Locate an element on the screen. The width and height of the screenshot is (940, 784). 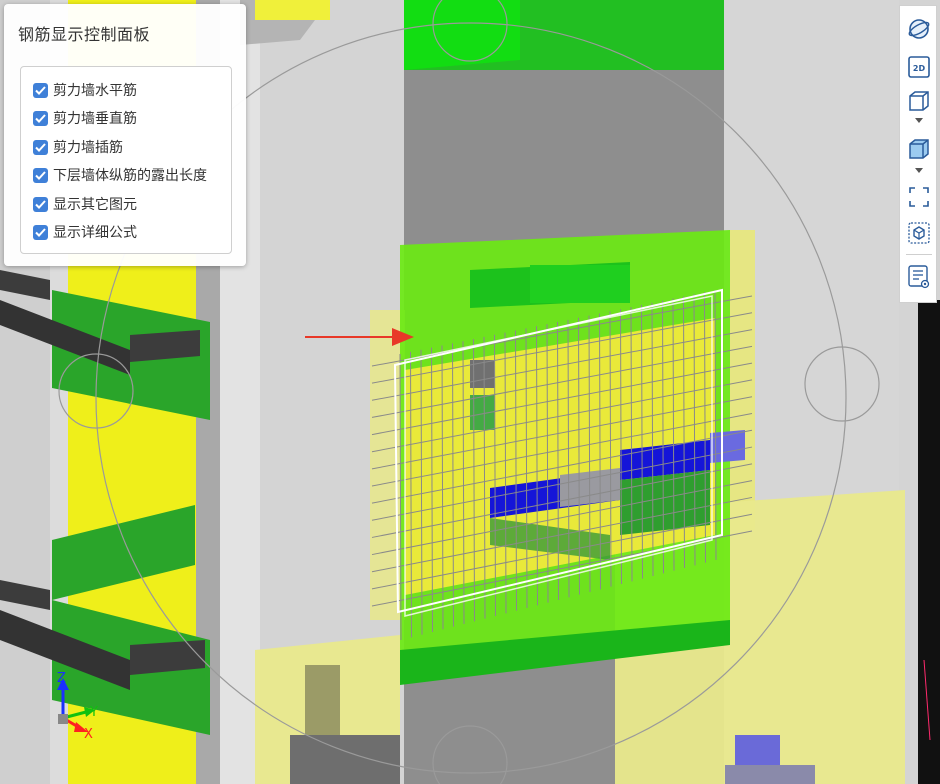
option-shear-wall-dowel-rebar: 剪力墙插筋 is located at coordinates (78, 147).